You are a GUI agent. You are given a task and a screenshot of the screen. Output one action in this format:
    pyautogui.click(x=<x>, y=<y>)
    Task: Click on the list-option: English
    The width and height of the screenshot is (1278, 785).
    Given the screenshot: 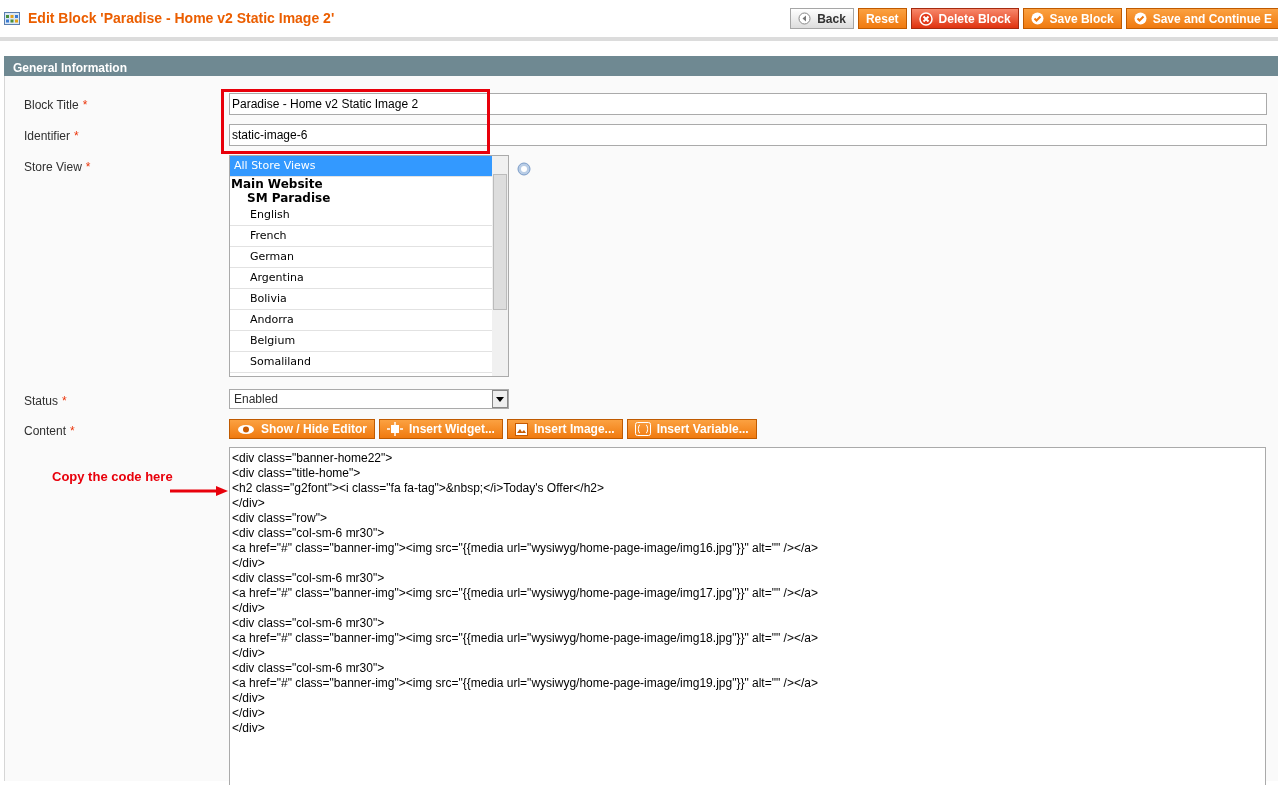 What is the action you would take?
    pyautogui.click(x=361, y=215)
    